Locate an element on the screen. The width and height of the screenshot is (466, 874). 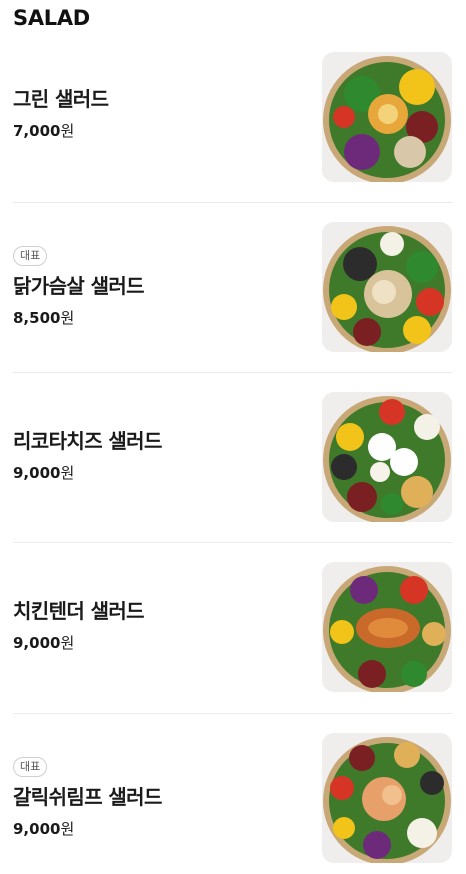
menu-item-garlic-shrimp-salad: 대표 갈릭쉬림프 샐러드 9,000원 is located at coordinates (233, 798).